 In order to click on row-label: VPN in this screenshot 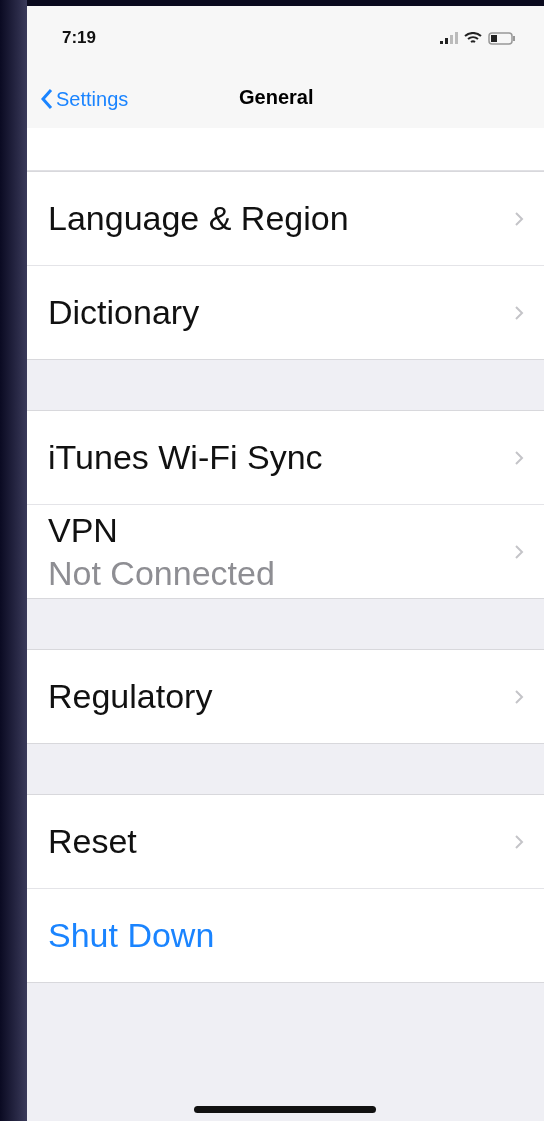, I will do `click(83, 530)`.